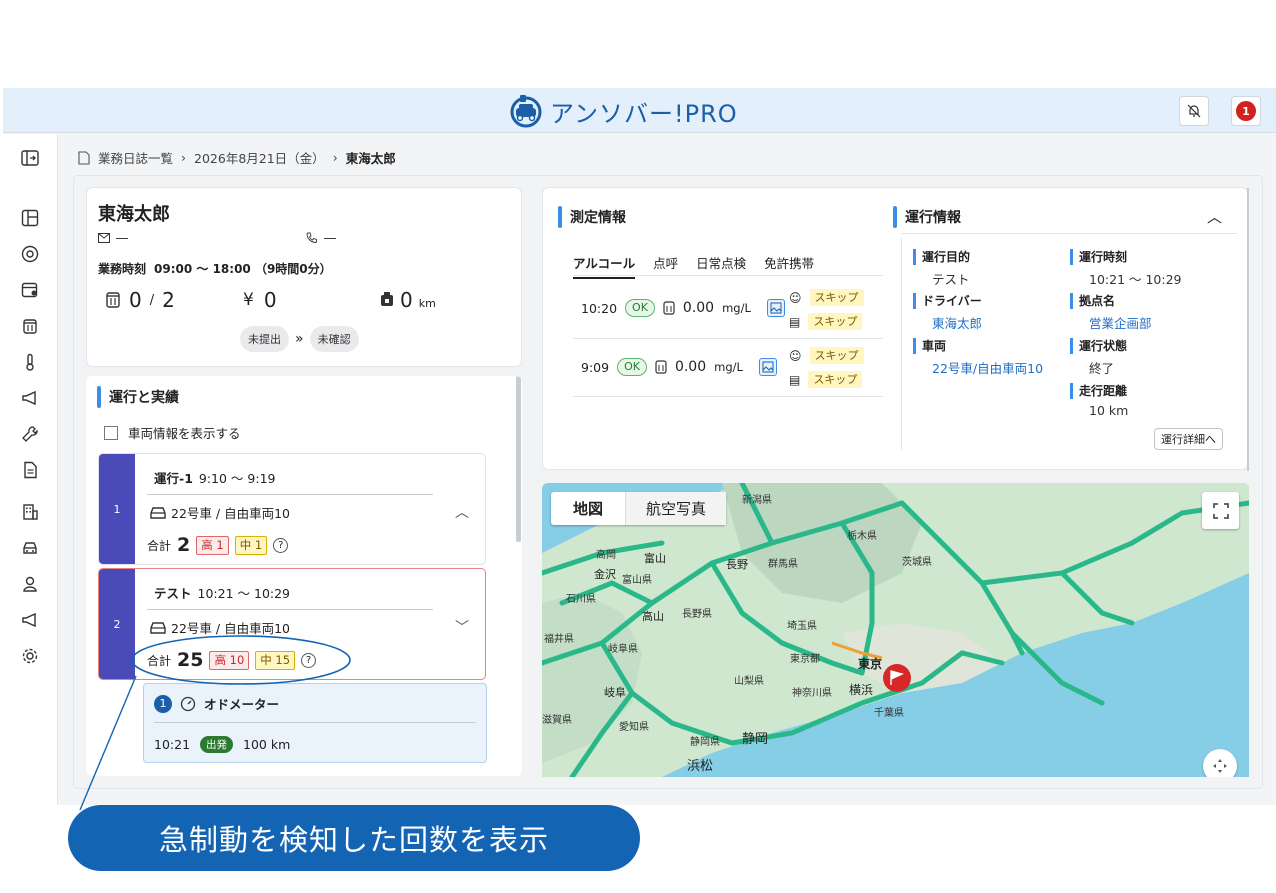 Image resolution: width=1276 pixels, height=893 pixels. What do you see at coordinates (354, 838) in the screenshot?
I see `callout-label: 急制動を検知した回数を表示` at bounding box center [354, 838].